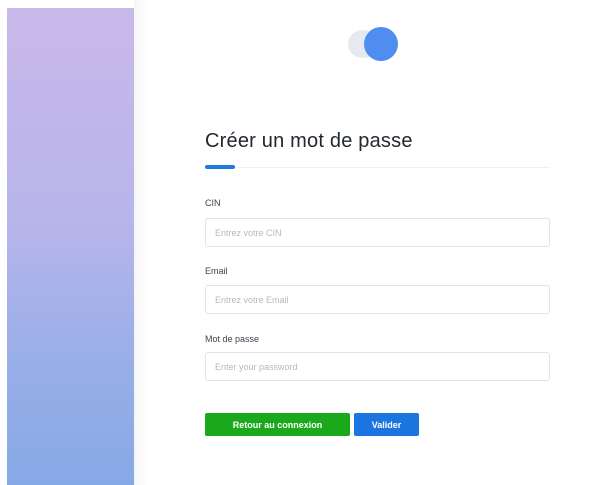  What do you see at coordinates (309, 141) in the screenshot?
I see `page-title: Créer un mot de passe` at bounding box center [309, 141].